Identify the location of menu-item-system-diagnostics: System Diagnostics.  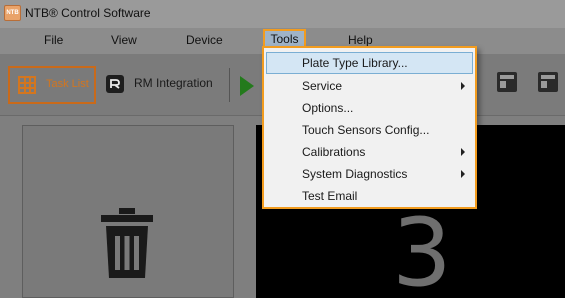
(369, 174).